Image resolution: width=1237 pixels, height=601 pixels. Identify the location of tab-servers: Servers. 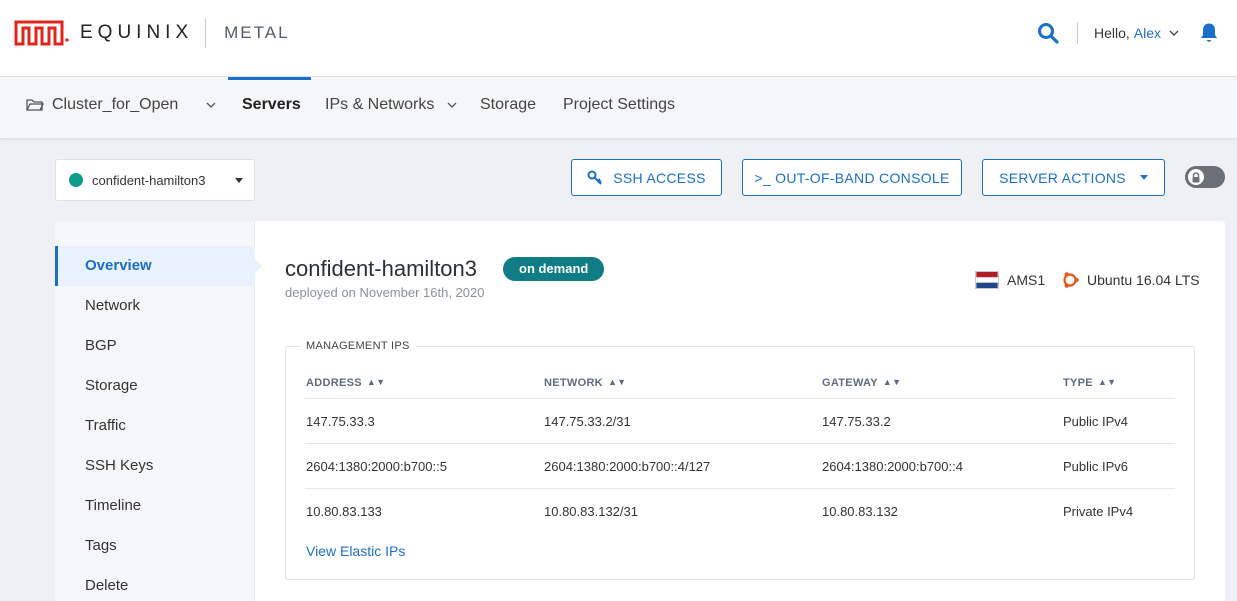
(271, 105).